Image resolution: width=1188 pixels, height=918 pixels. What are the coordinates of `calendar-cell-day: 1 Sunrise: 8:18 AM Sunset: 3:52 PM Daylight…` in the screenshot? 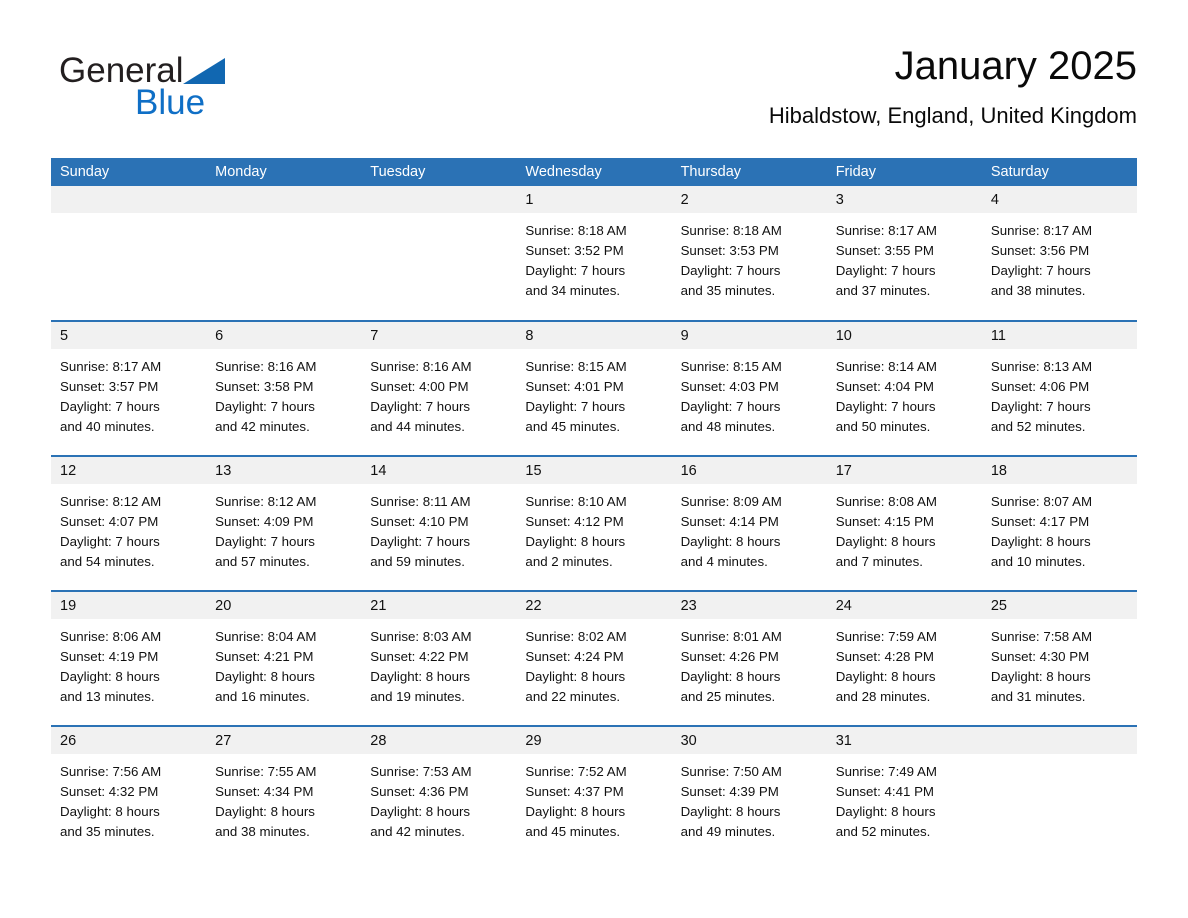 It's located at (594, 253).